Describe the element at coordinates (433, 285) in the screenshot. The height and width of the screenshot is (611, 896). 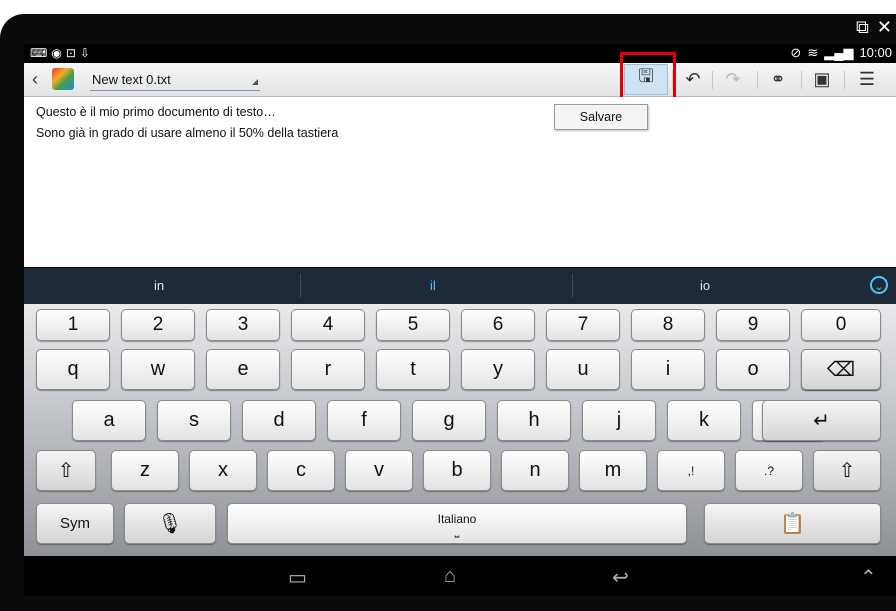
I see `suggestion-item-selected: il` at that location.